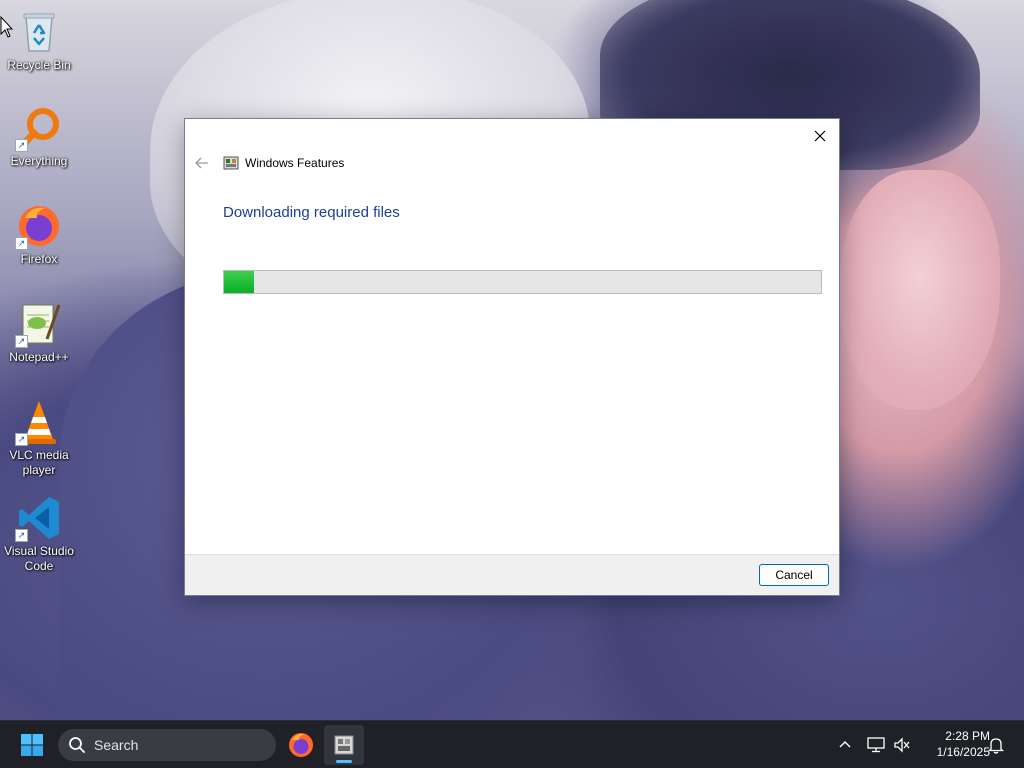 Image resolution: width=1024 pixels, height=768 pixels. Describe the element at coordinates (39, 65) in the screenshot. I see `desktop-icon-label: Recycle Bin` at that location.